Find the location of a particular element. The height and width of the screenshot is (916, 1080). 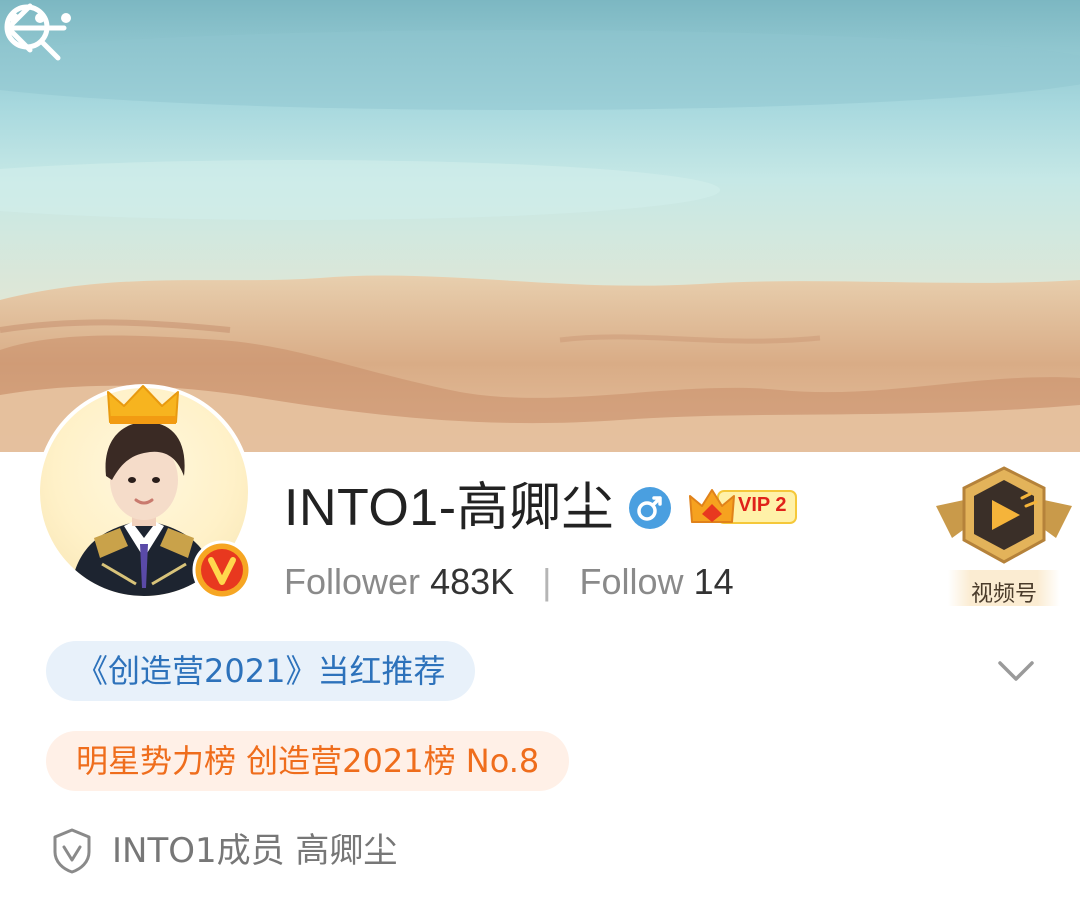

video-channel-button: 视频号 is located at coordinates (1004, 537).